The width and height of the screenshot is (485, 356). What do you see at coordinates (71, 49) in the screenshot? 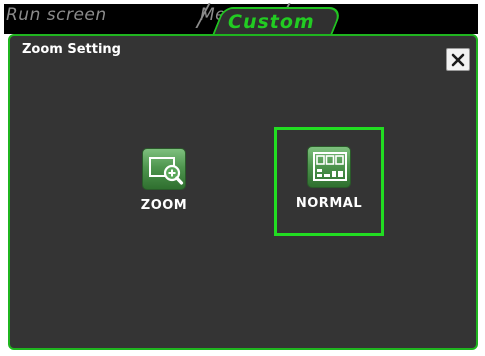
I see `page-title: Zoom Setting` at bounding box center [71, 49].